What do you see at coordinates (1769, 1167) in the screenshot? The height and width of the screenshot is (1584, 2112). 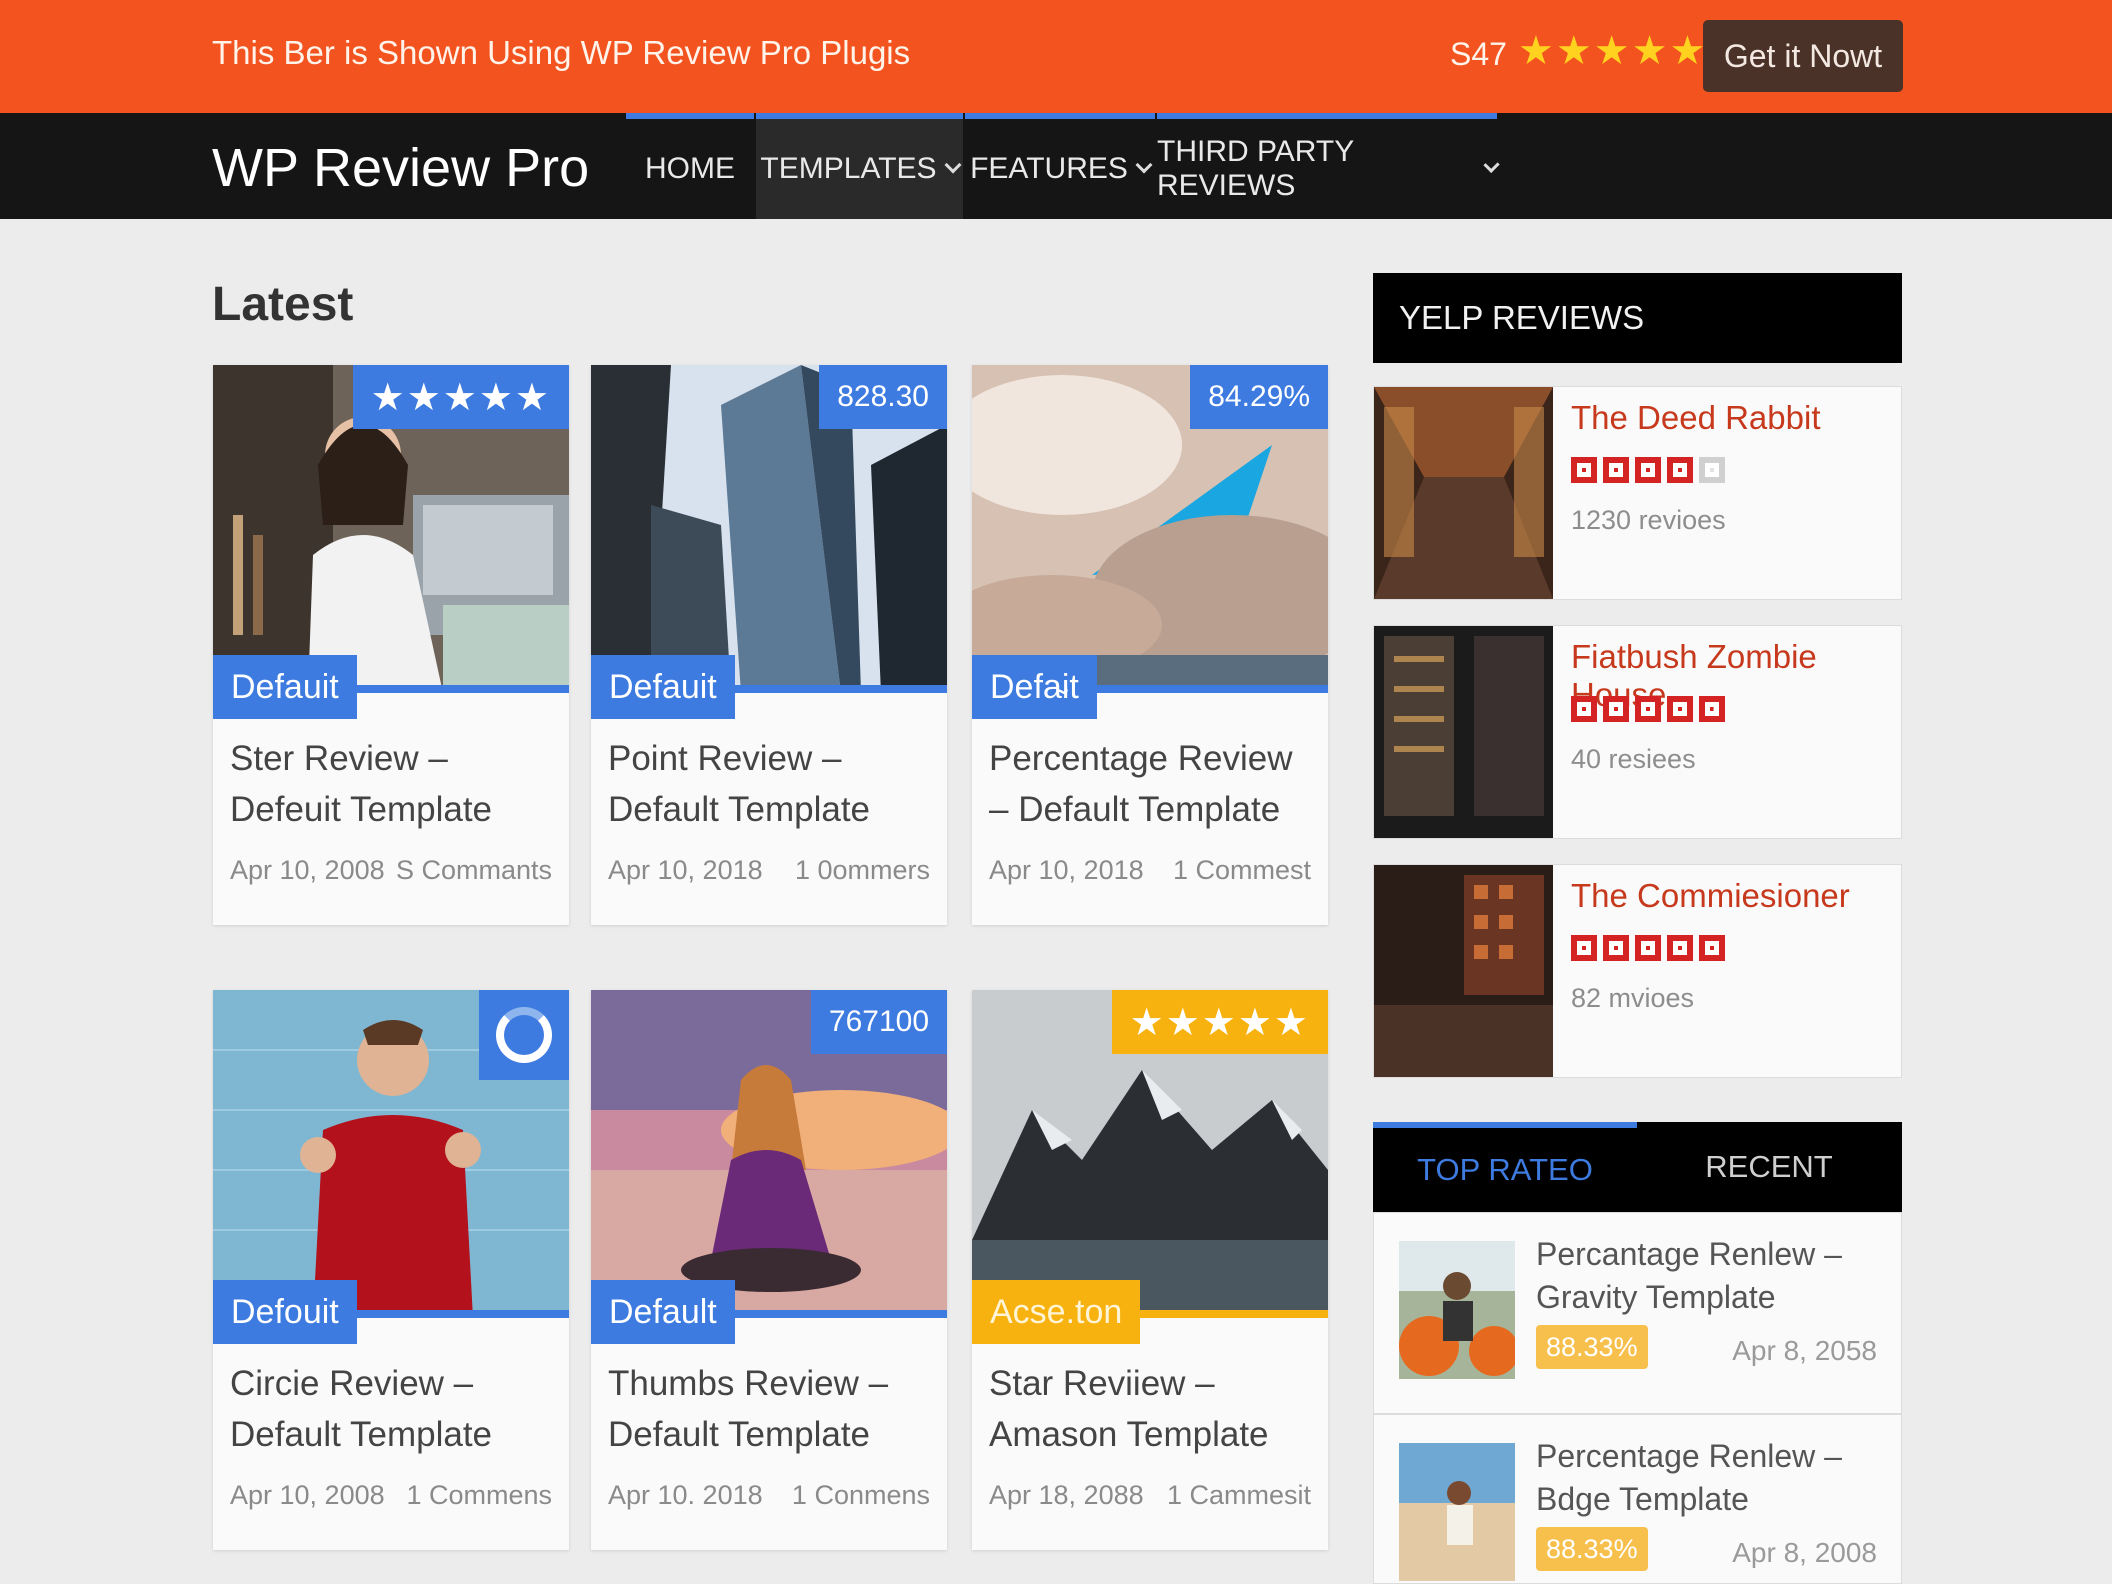 I see `tab-recent: RECENT` at bounding box center [1769, 1167].